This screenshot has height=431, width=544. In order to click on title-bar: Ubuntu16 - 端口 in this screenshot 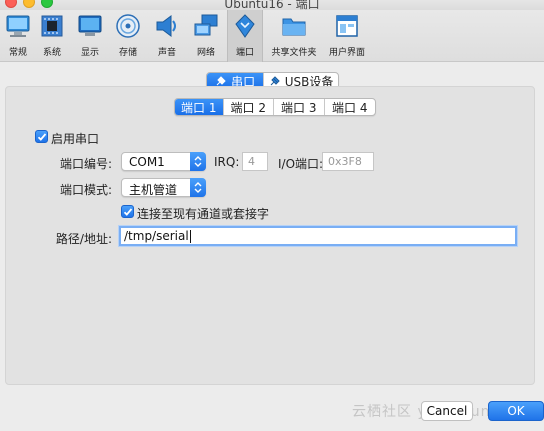, I will do `click(272, 5)`.